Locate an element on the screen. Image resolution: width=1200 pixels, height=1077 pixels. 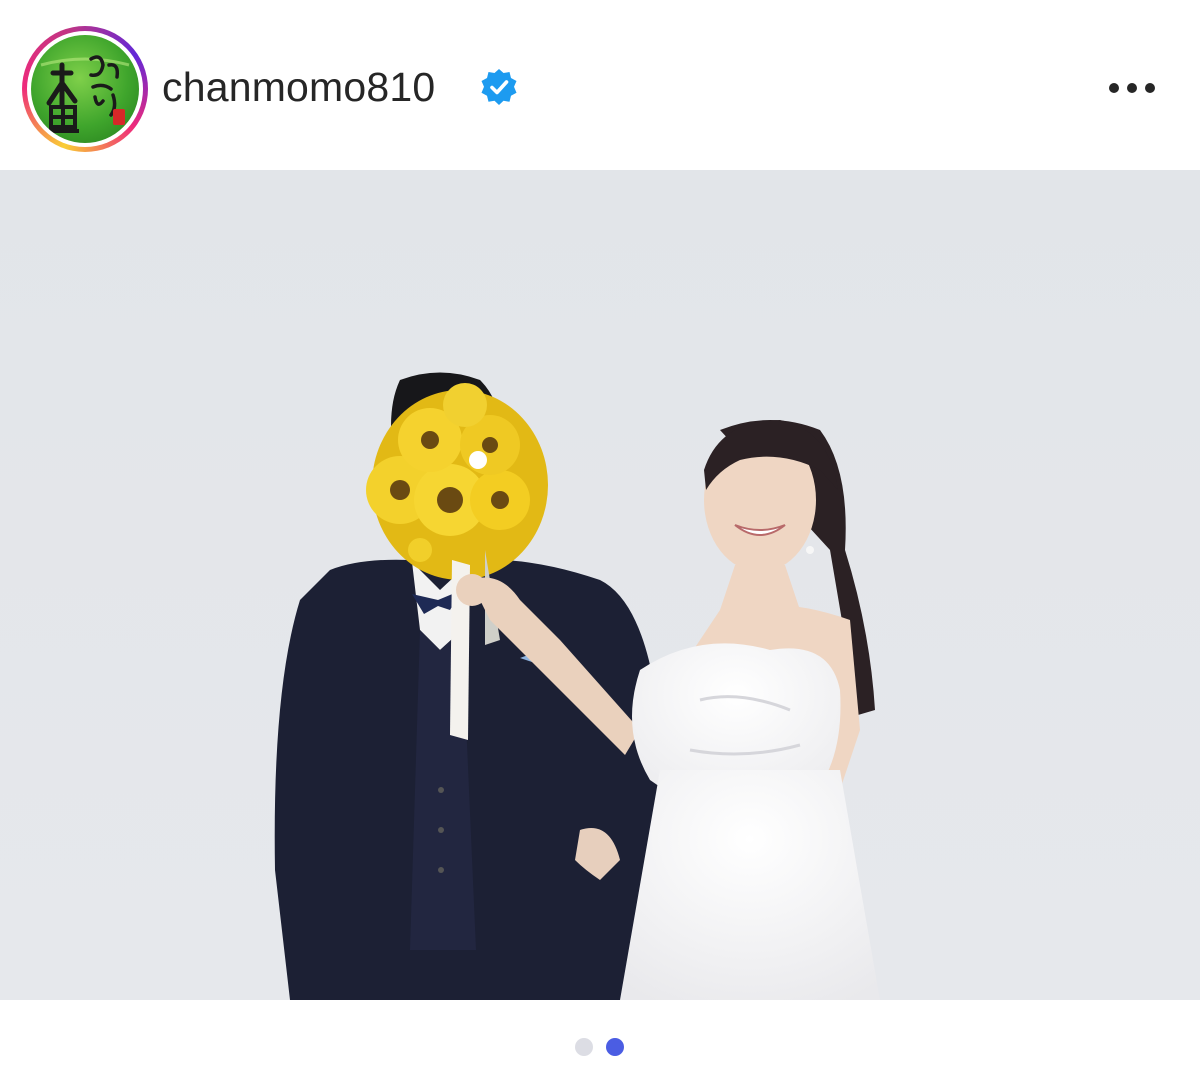
story-ring is located at coordinates (85, 89).